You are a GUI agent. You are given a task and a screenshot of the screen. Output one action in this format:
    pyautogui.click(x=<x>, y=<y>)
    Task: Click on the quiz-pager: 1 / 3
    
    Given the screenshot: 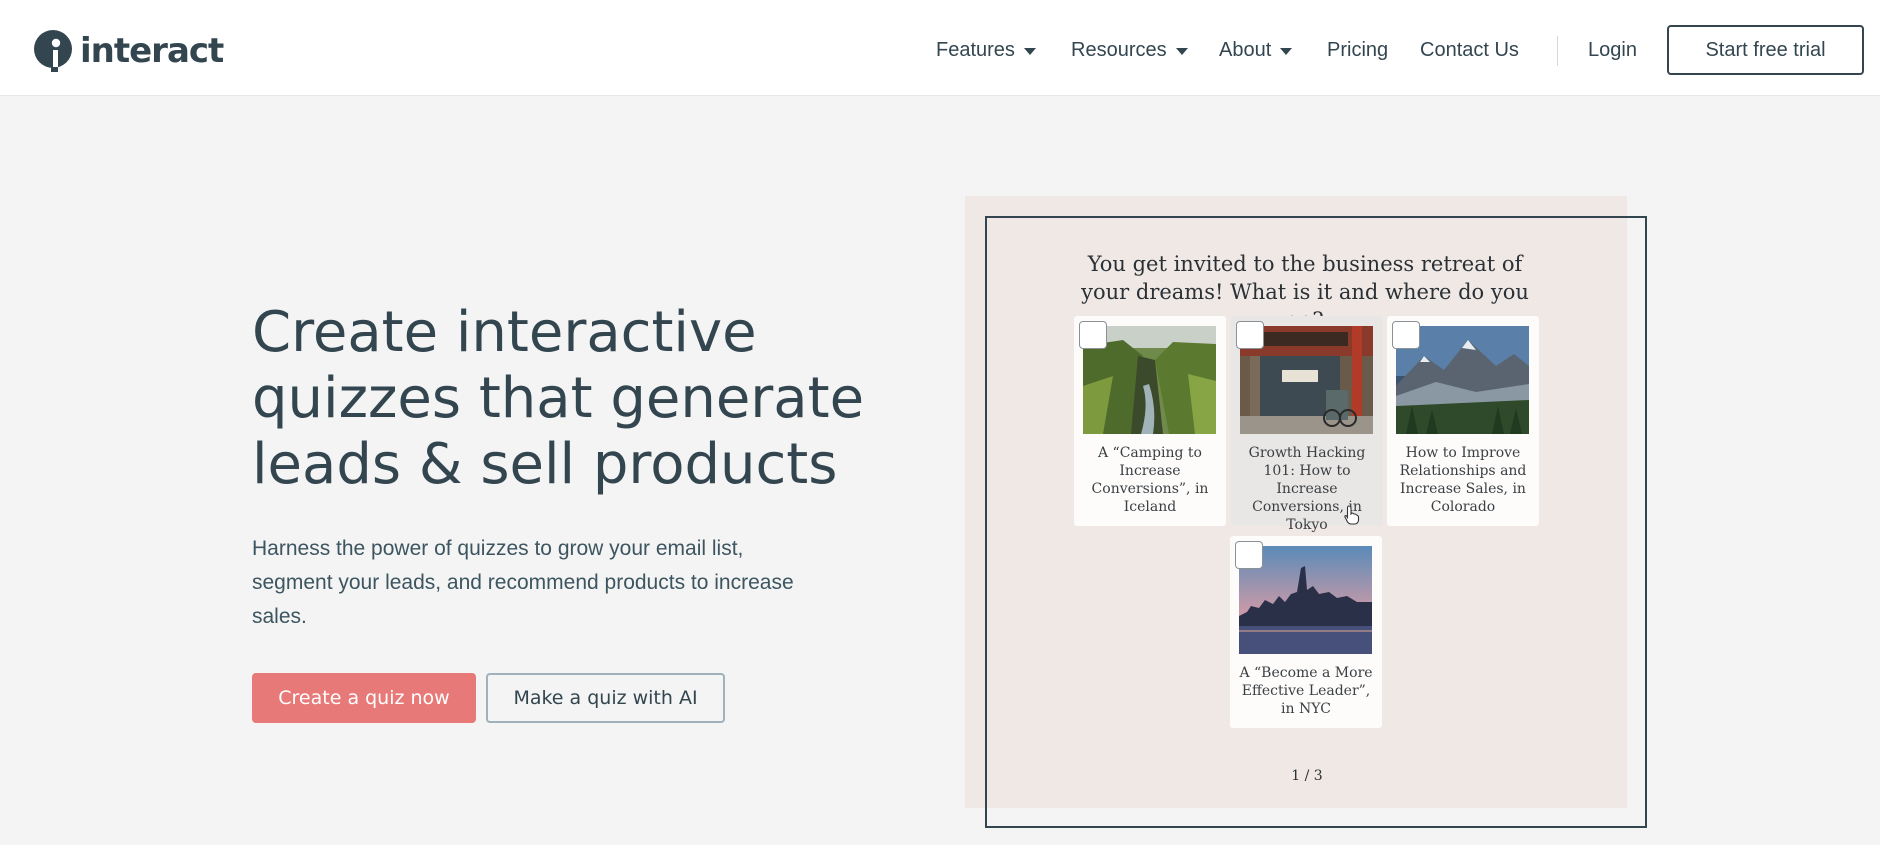 What is the action you would take?
    pyautogui.click(x=1307, y=776)
    